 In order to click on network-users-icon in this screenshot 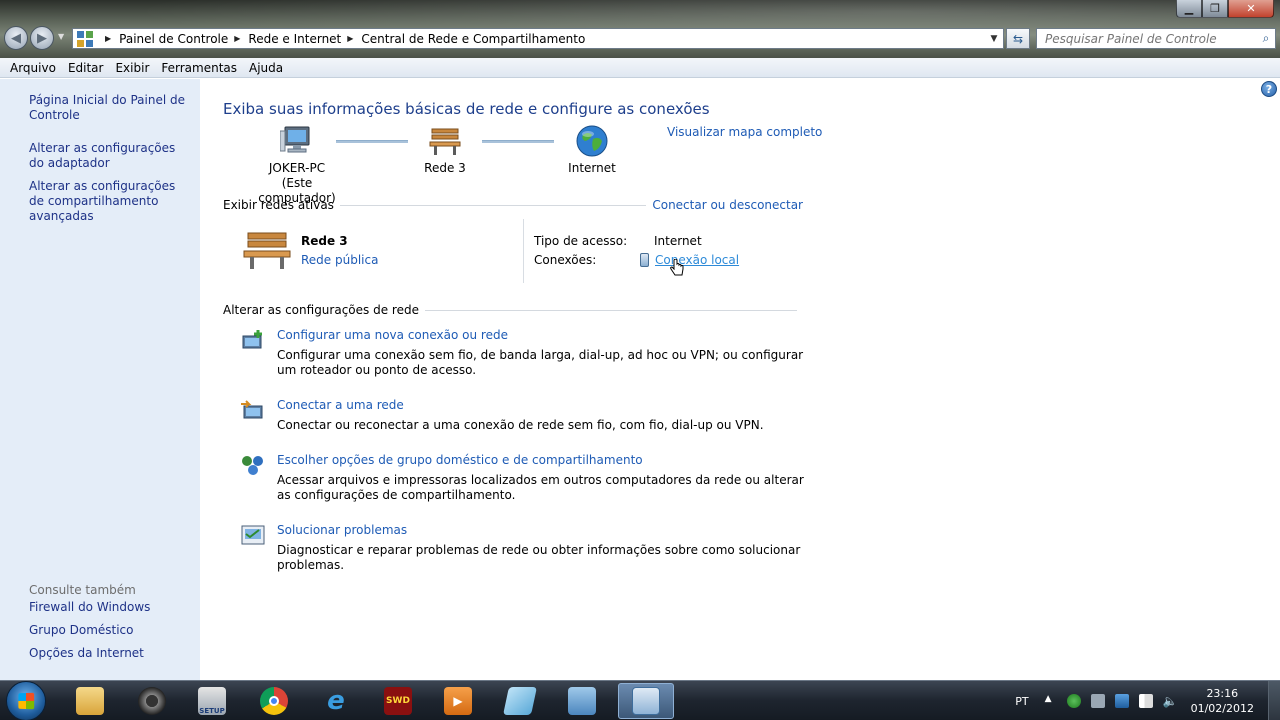, I will do `click(582, 701)`.